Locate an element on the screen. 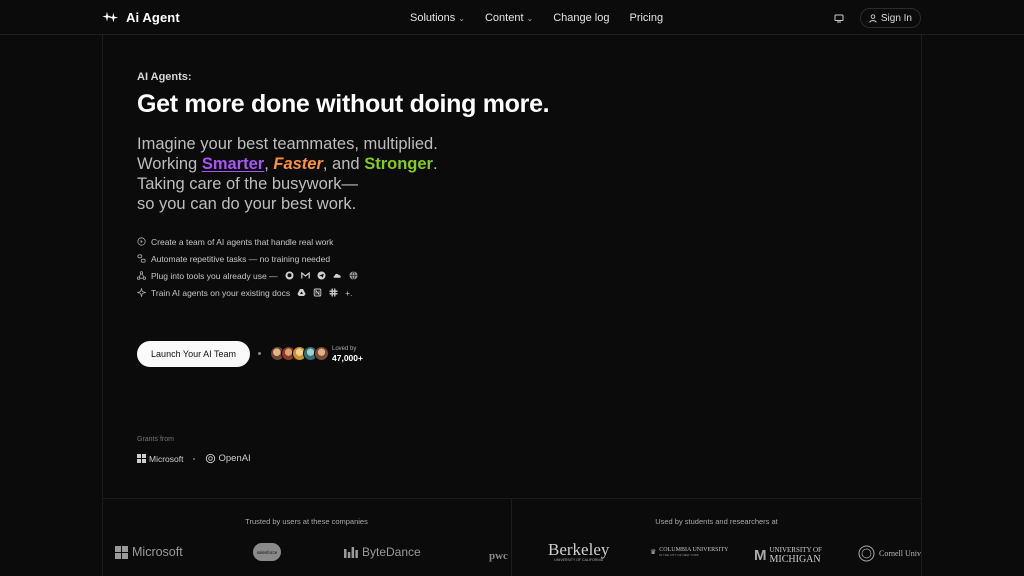 This screenshot has height=576, width=1024. sub-and: , and is located at coordinates (343, 164).